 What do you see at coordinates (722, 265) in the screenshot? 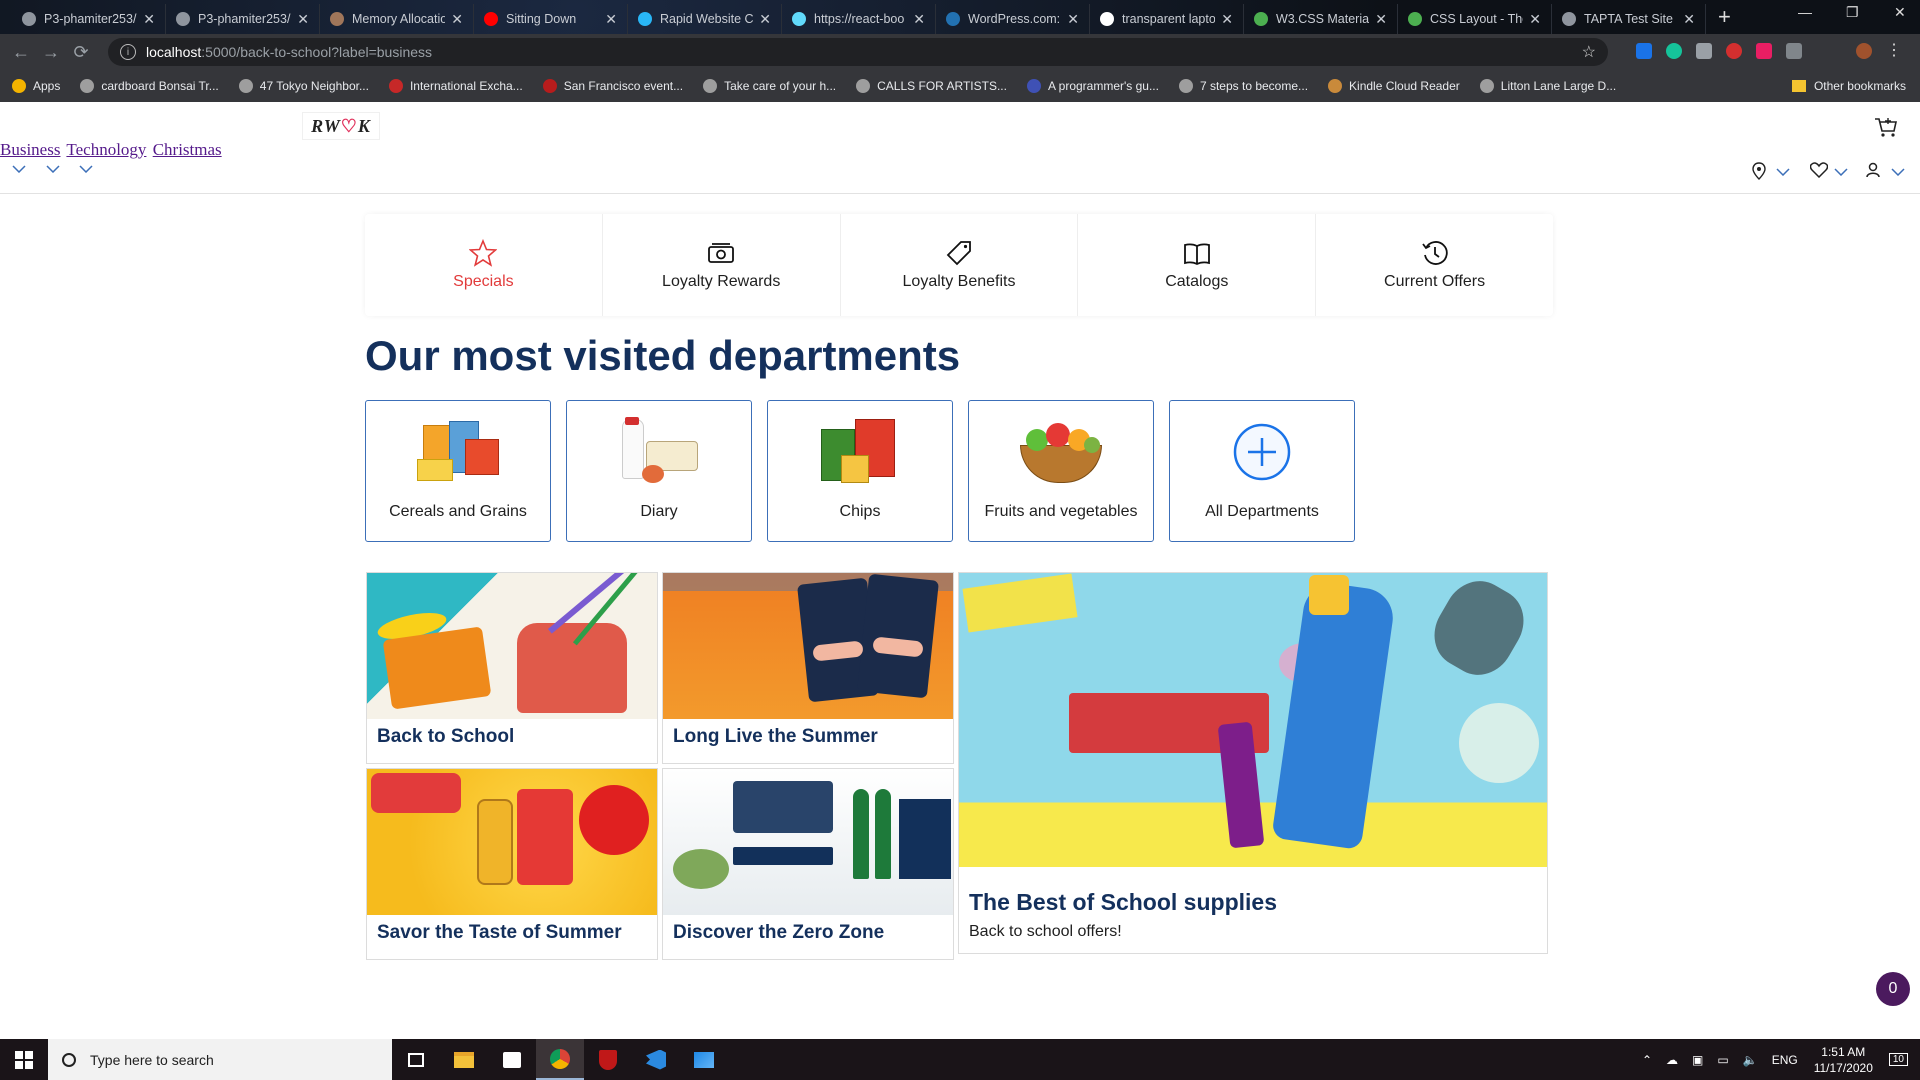
I see `quicklink-loyalty-rewards: Loyalty Rewards` at bounding box center [722, 265].